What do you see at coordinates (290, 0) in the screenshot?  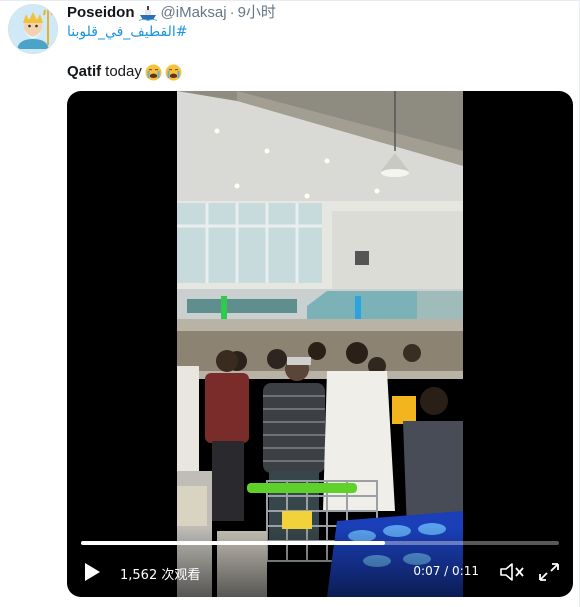 I see `top-divider` at bounding box center [290, 0].